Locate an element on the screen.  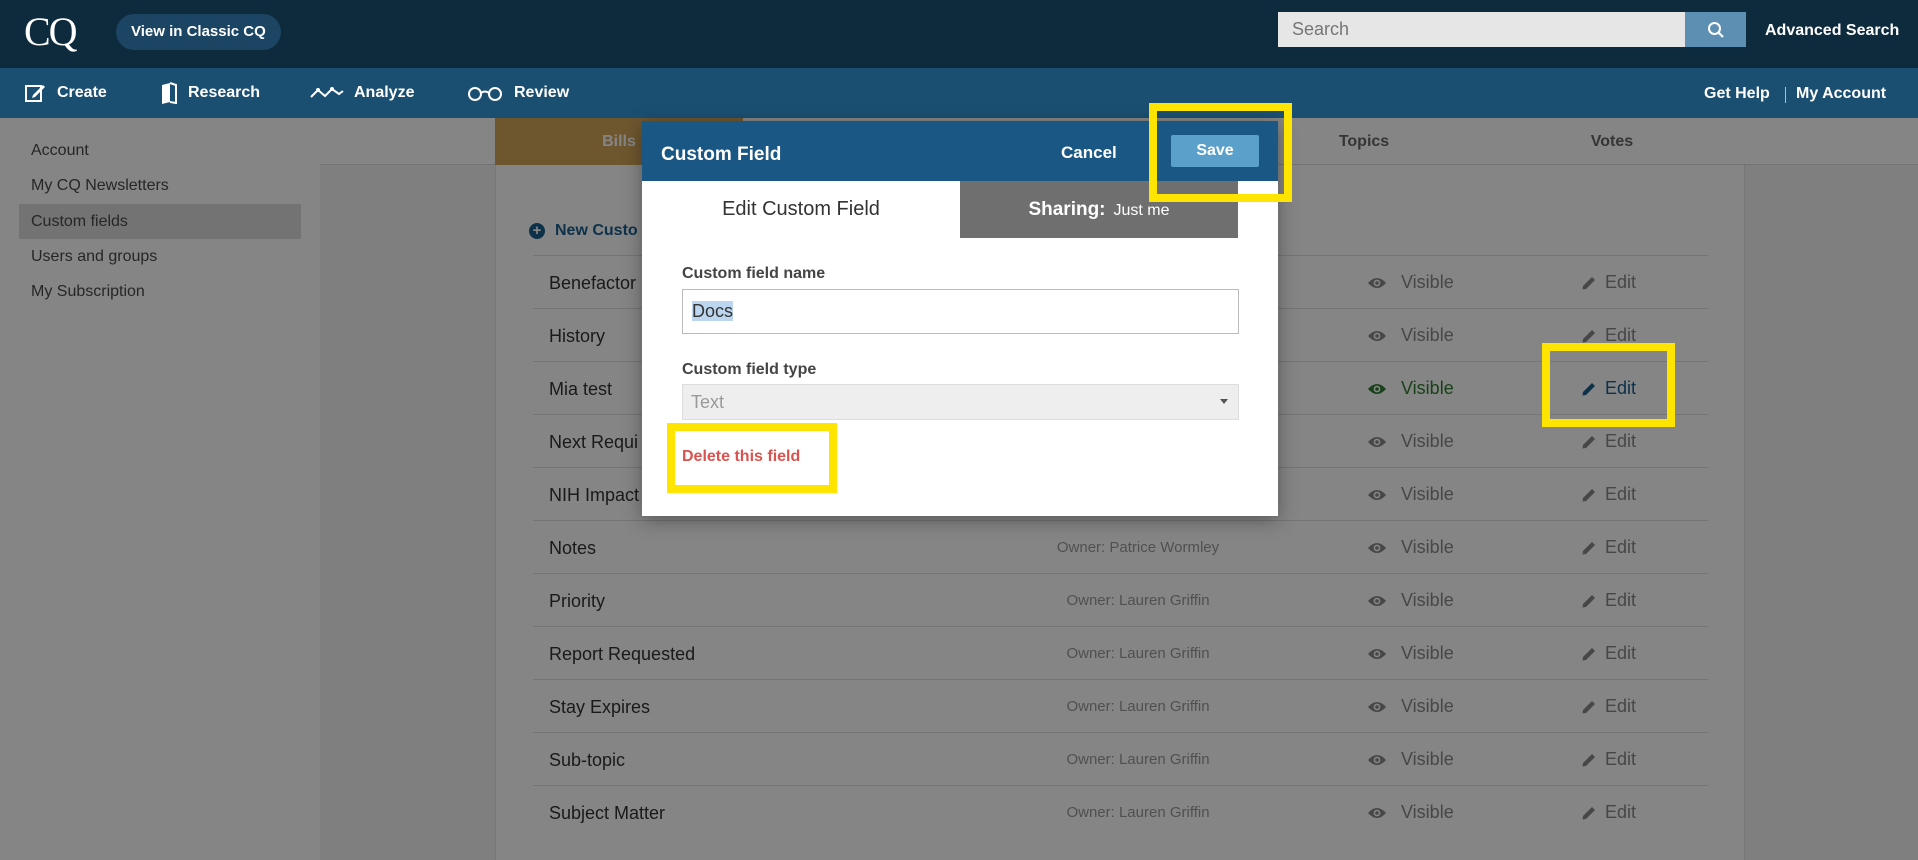
nav-research-label: Research is located at coordinates (224, 92).